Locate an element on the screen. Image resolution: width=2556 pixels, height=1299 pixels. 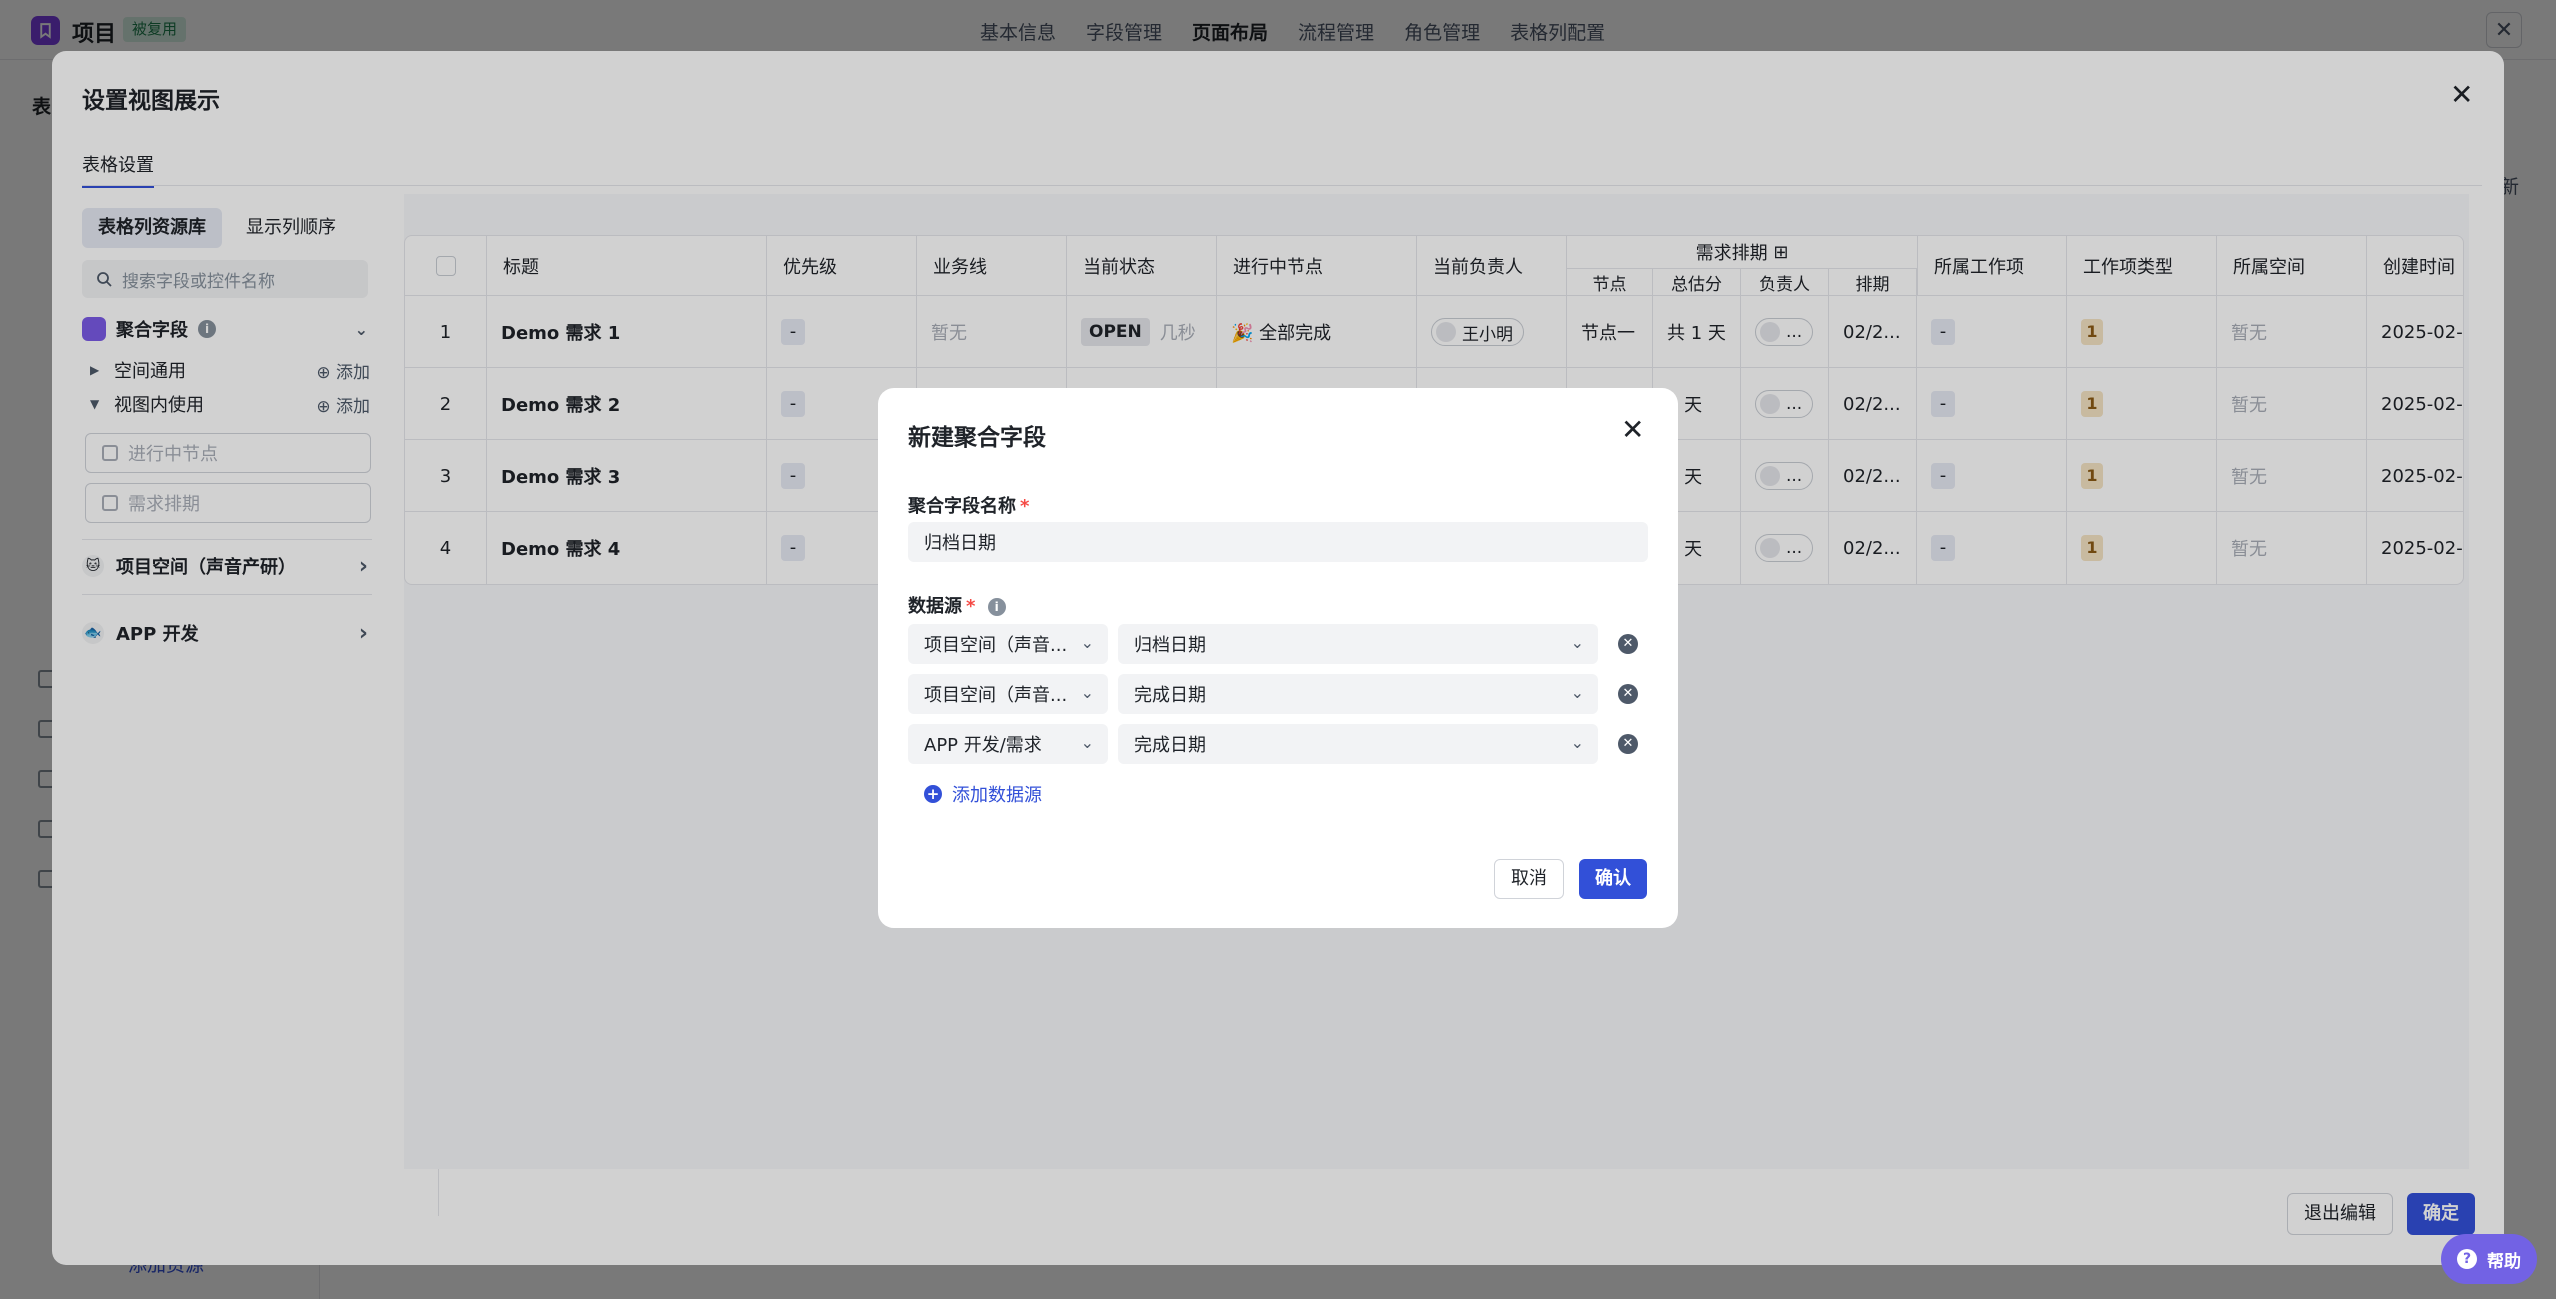
data-source-label: 数据源 * i is located at coordinates (957, 605).